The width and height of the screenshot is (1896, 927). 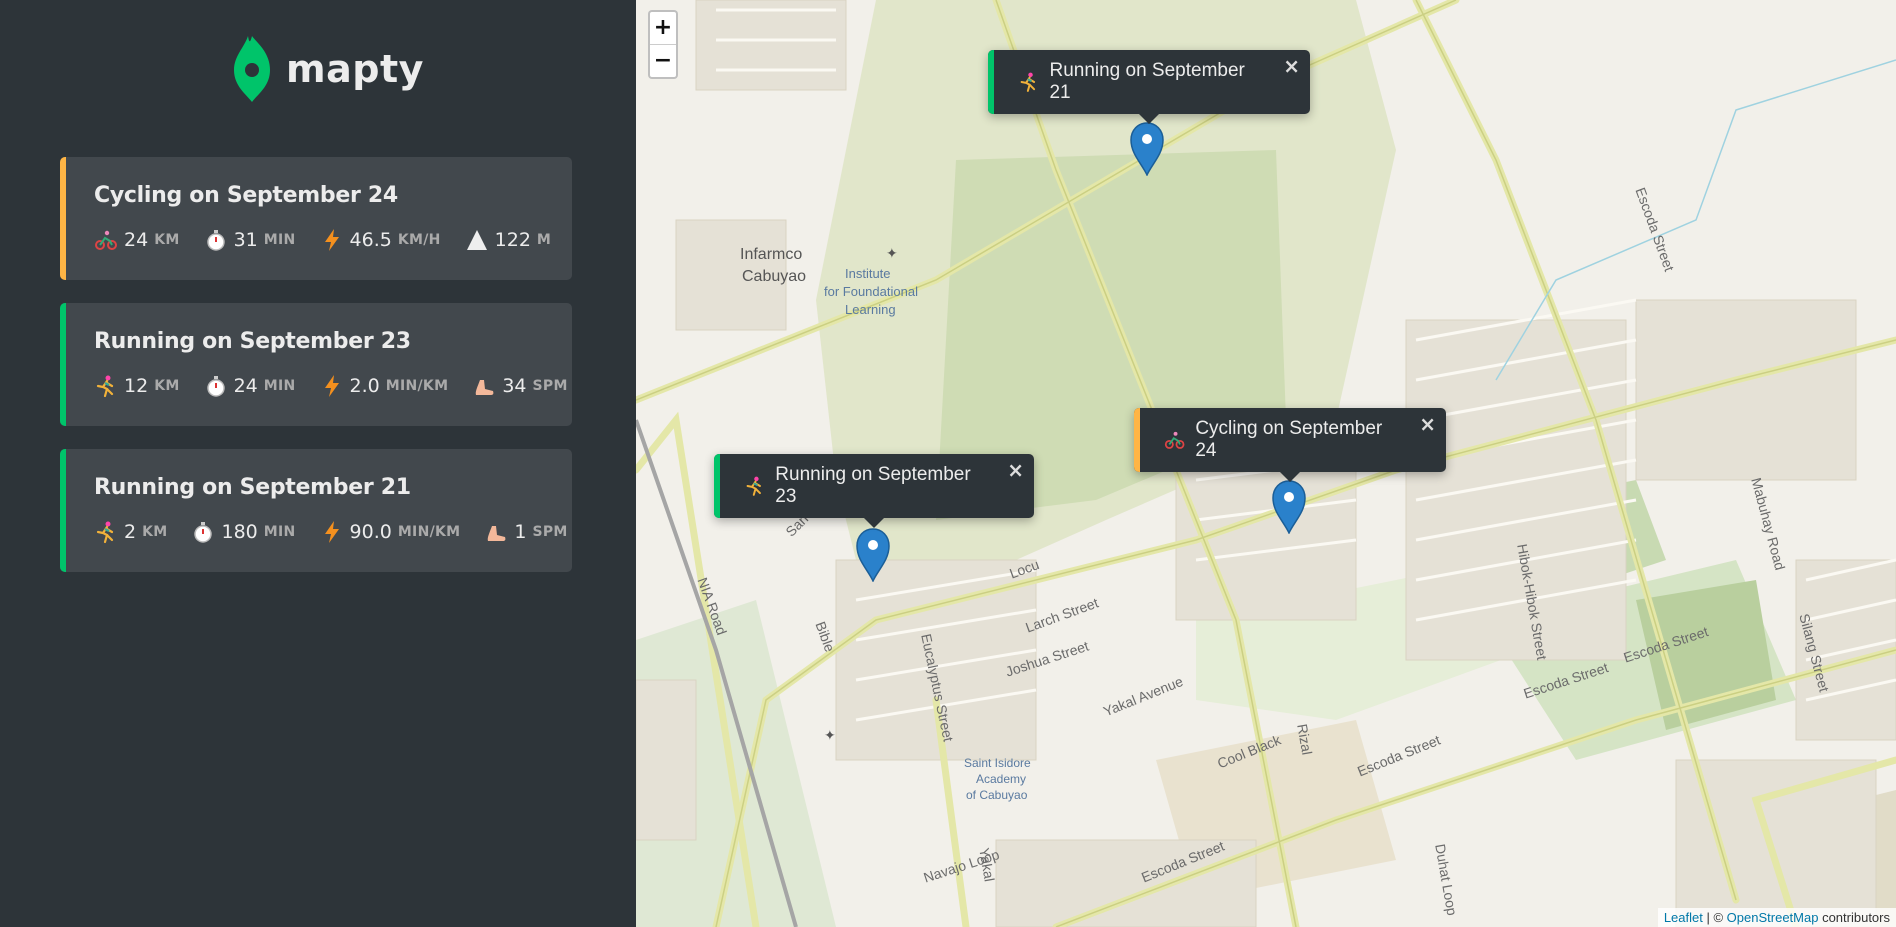 What do you see at coordinates (1001, 779) in the screenshot?
I see `map-label: Academy` at bounding box center [1001, 779].